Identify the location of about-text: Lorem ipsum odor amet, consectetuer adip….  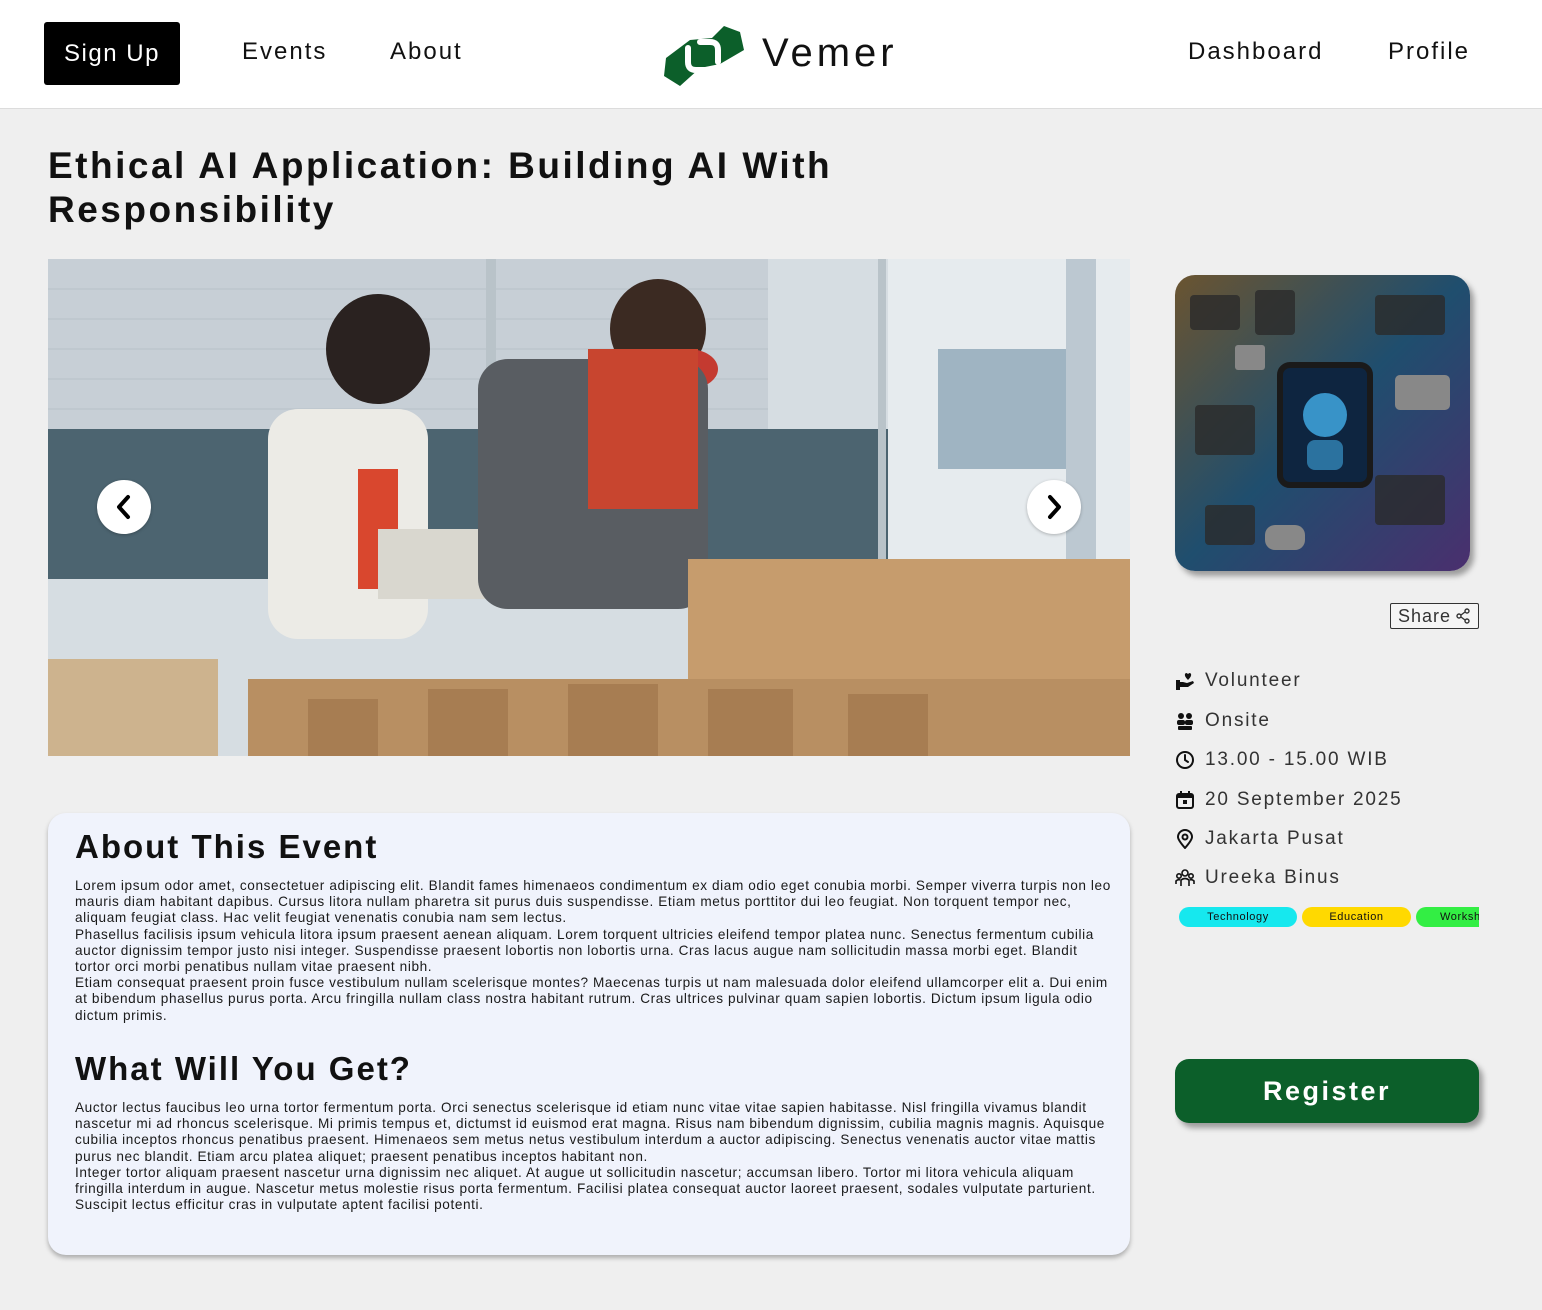
(593, 950).